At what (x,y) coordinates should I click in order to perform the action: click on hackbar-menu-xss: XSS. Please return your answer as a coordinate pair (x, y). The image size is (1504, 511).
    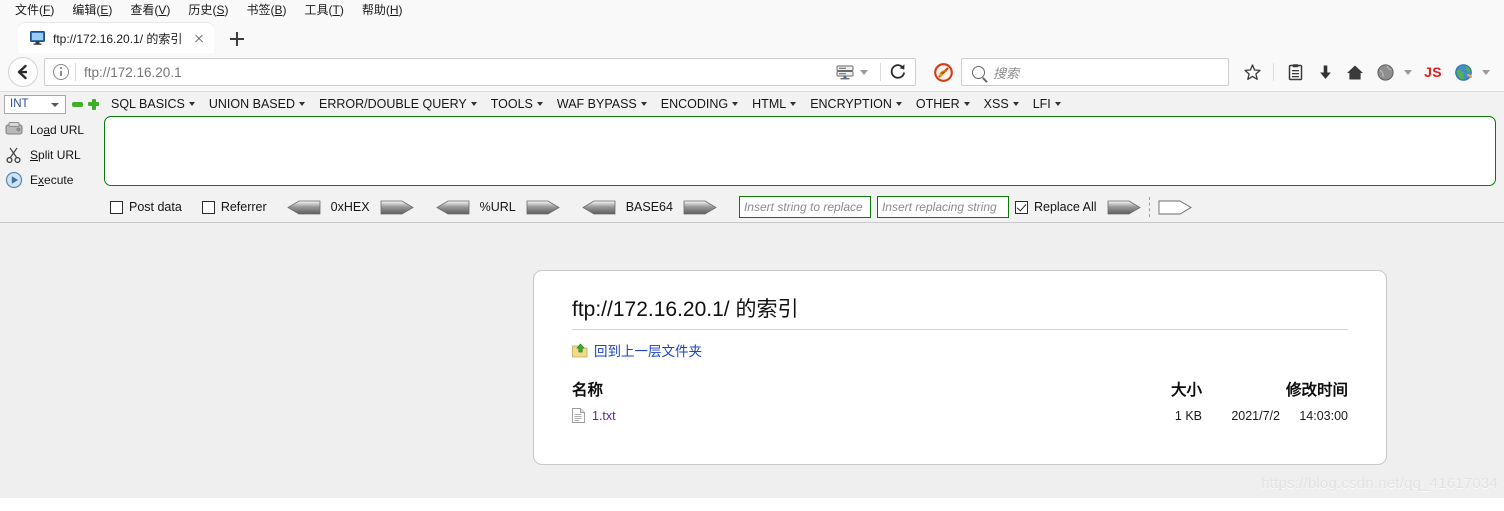
    Looking at the image, I should click on (1001, 104).